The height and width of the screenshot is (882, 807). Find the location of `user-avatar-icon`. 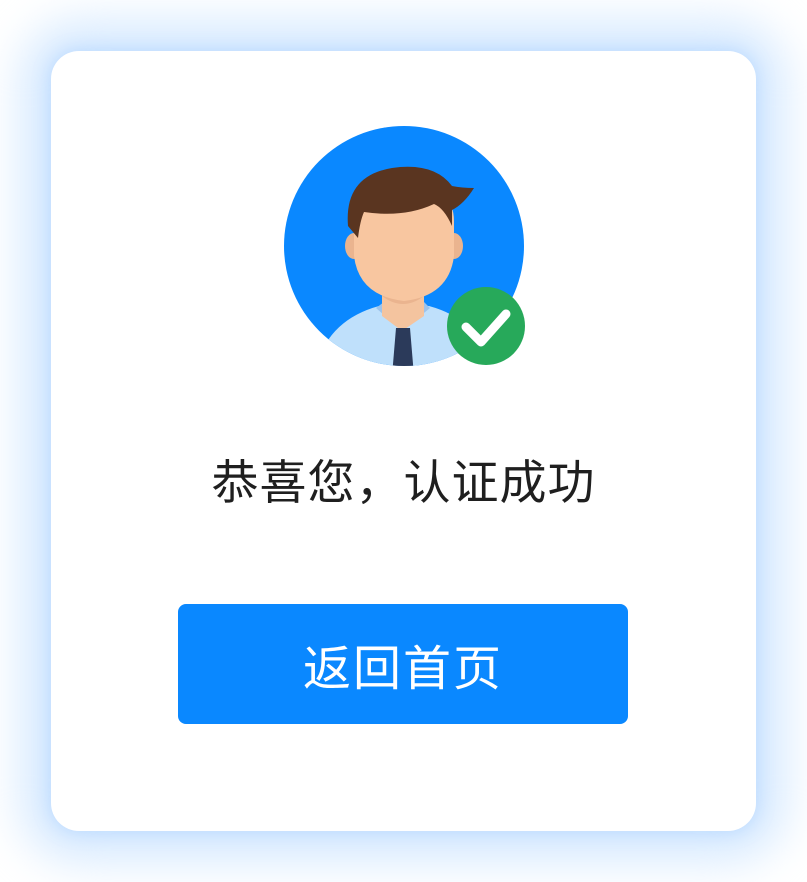

user-avatar-icon is located at coordinates (404, 246).